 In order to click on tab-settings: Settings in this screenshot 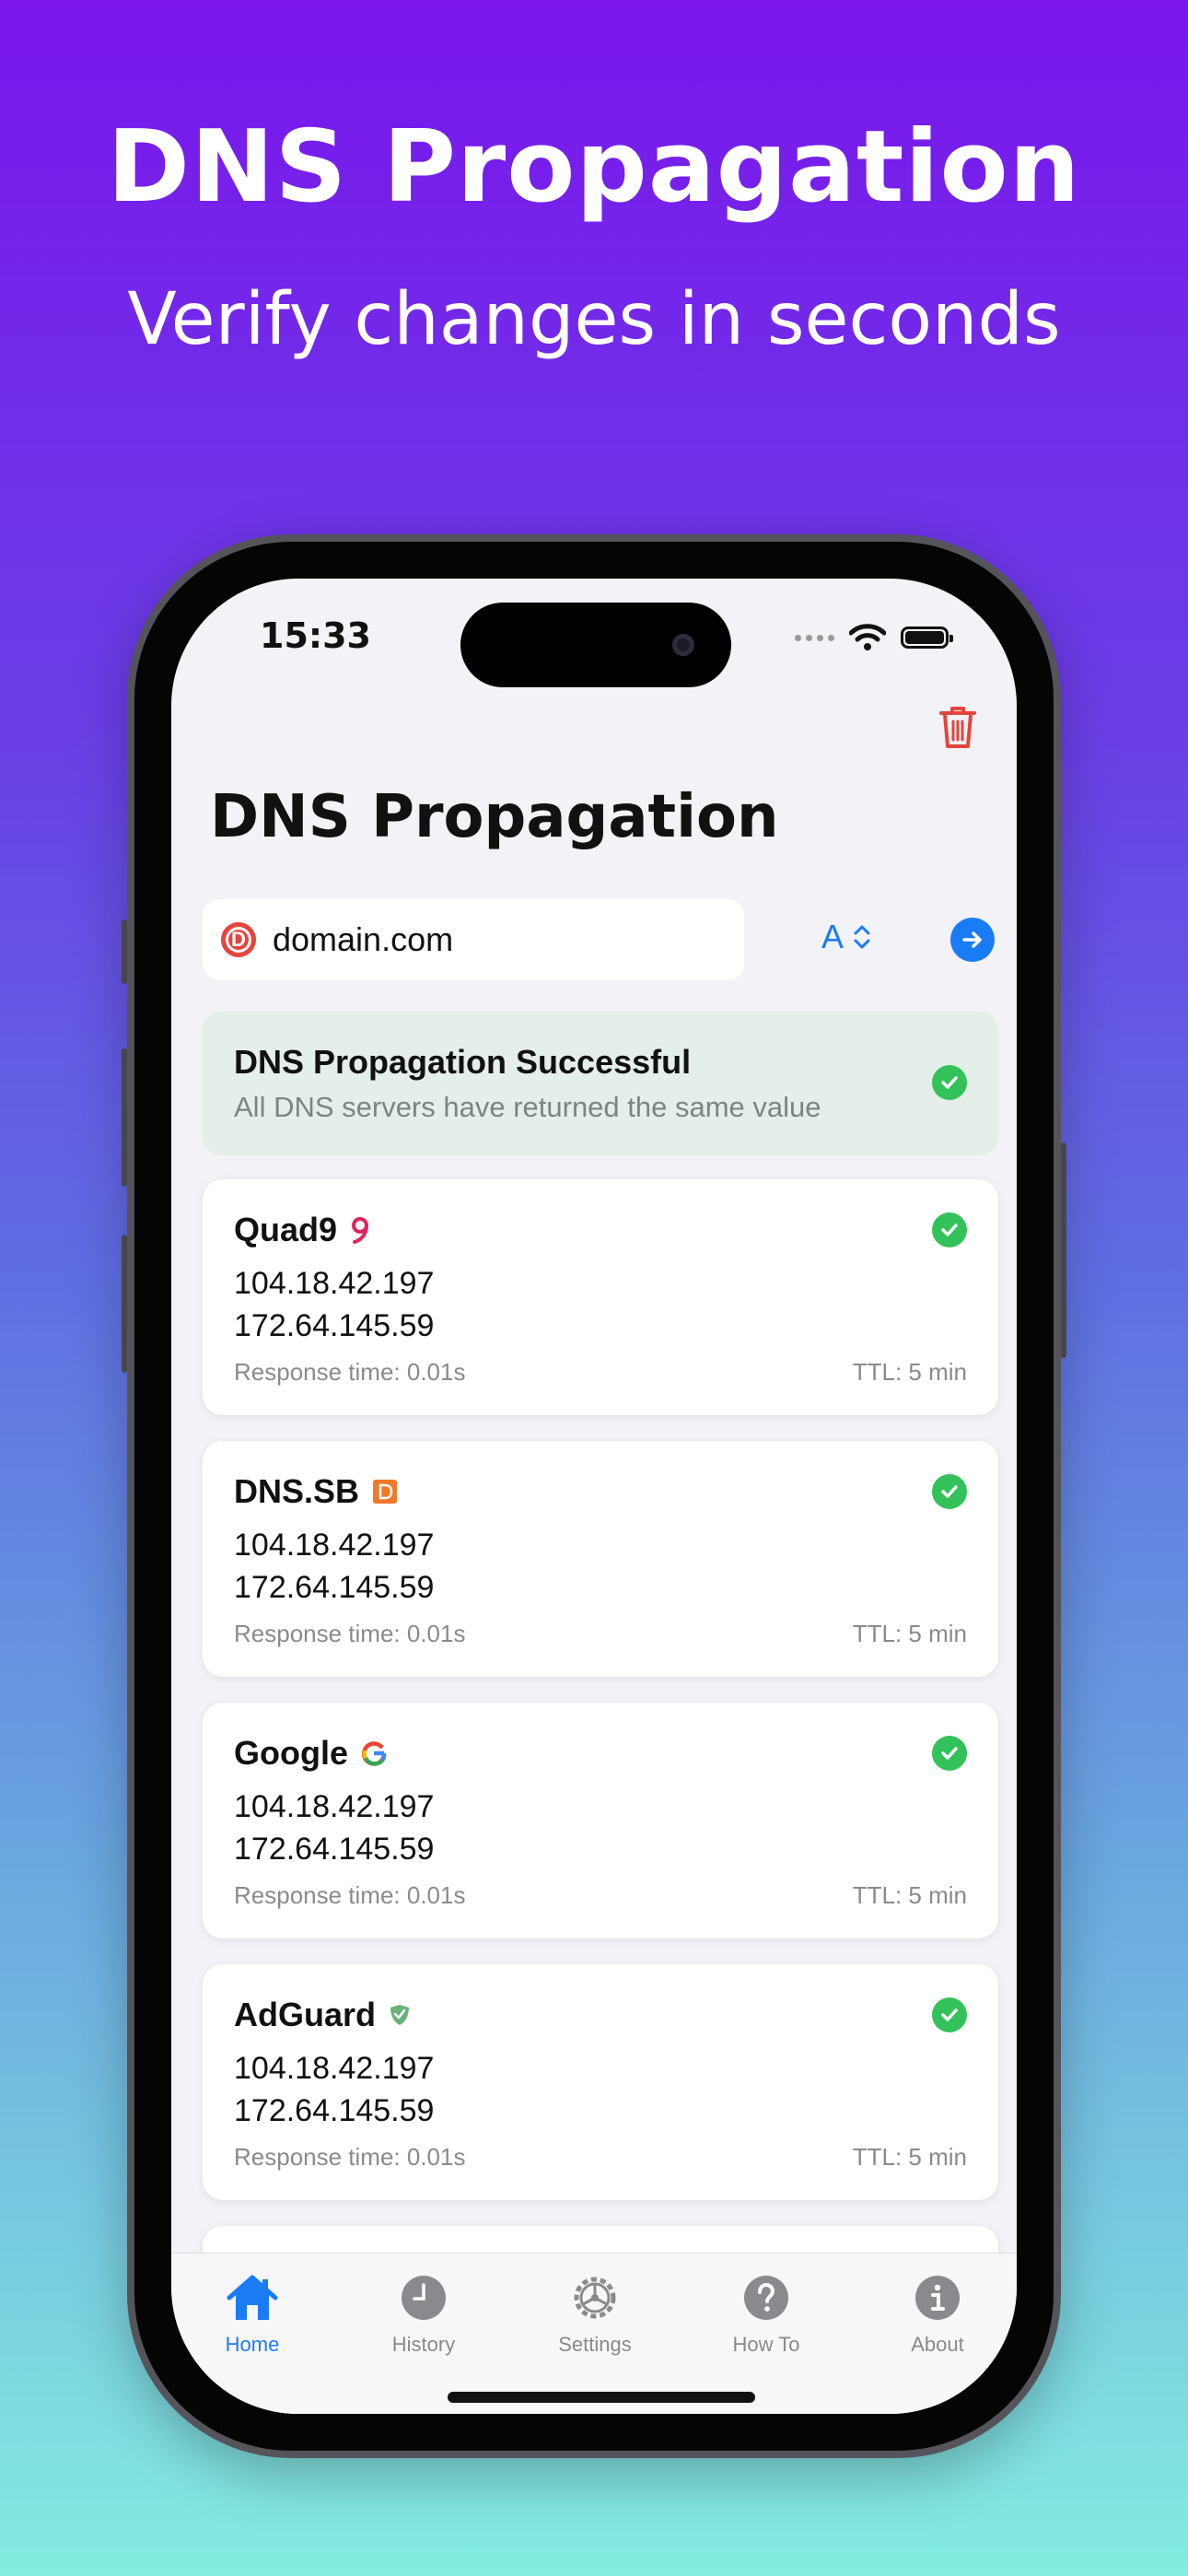, I will do `click(594, 2313)`.